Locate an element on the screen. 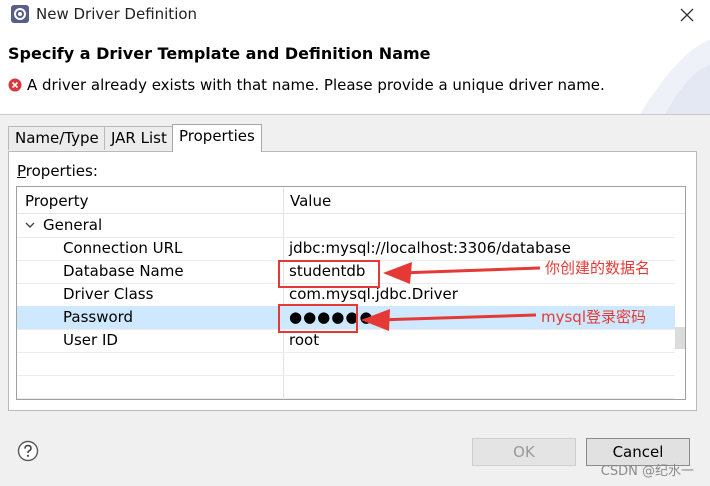  close-icon is located at coordinates (687, 15).